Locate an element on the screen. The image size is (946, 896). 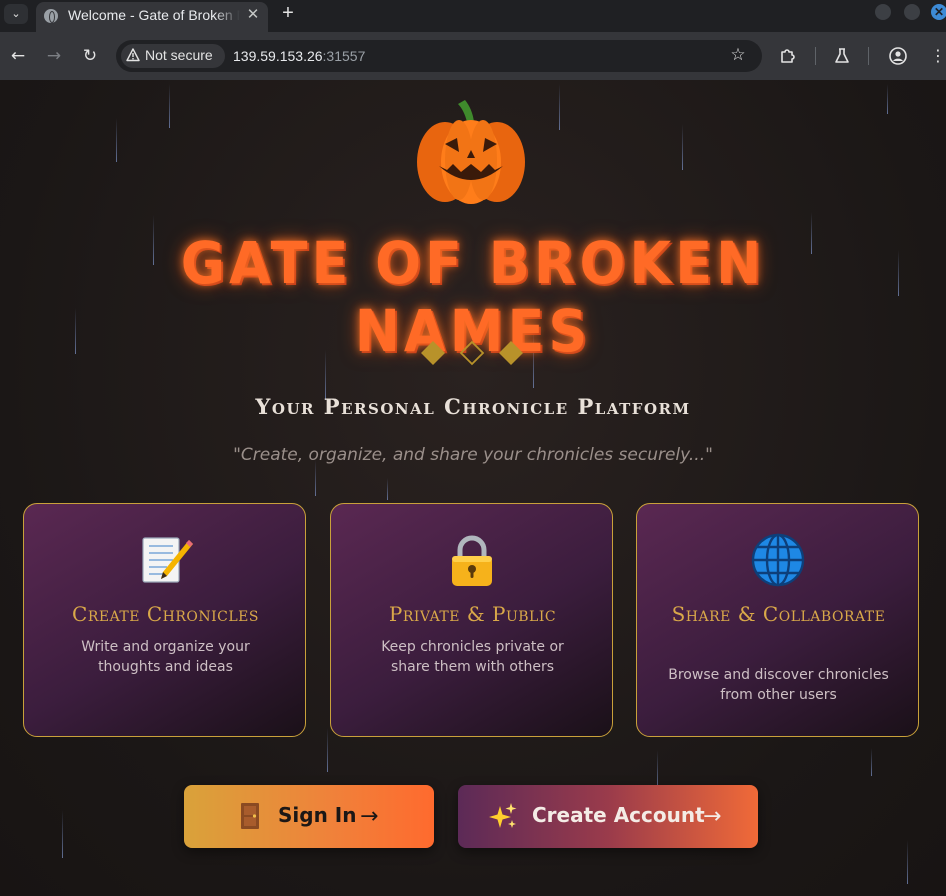
url-port: :31557 is located at coordinates (344, 56).